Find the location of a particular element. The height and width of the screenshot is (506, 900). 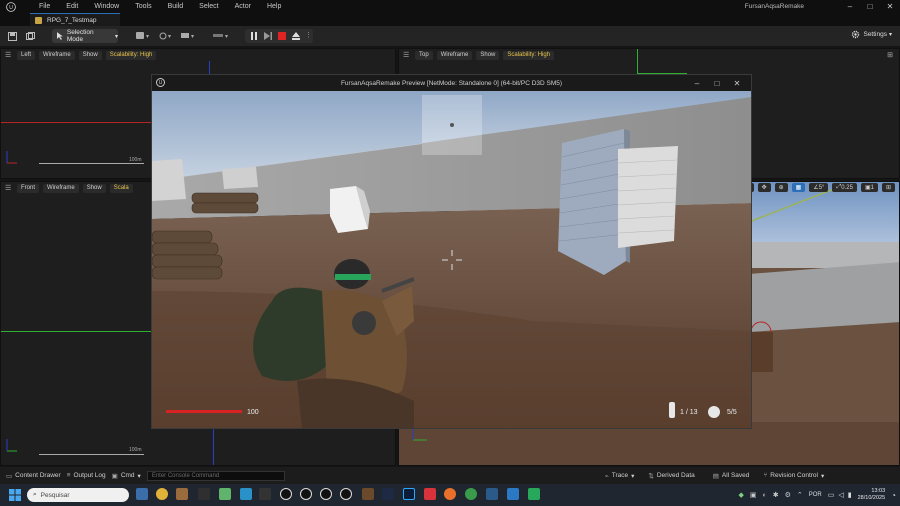

network-icon: ▭ is located at coordinates (831, 495).